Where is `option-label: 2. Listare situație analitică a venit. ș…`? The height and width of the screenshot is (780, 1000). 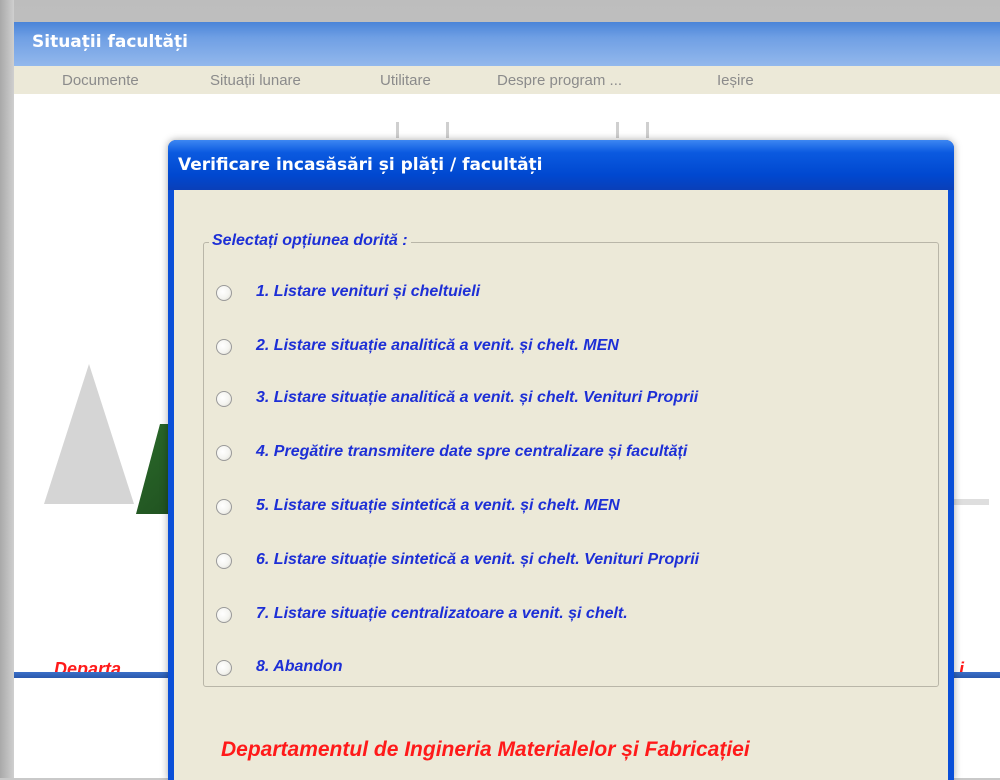 option-label: 2. Listare situație analitică a venit. ș… is located at coordinates (437, 345).